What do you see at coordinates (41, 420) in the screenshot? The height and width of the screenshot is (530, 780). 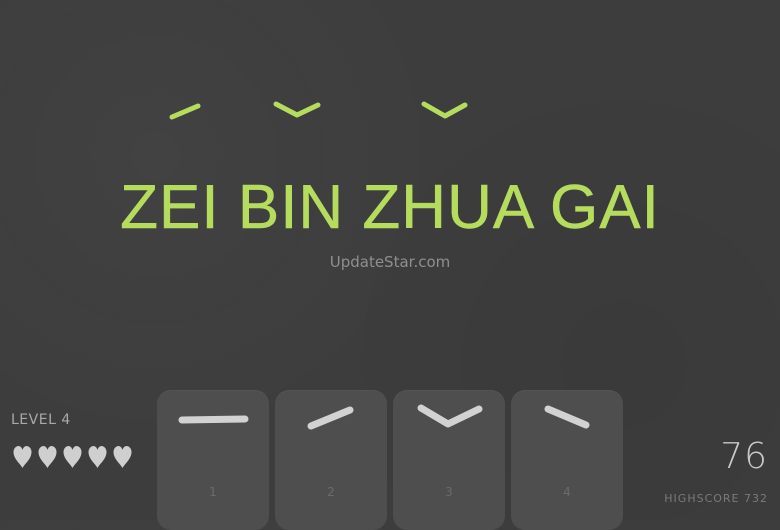 I see `level-label: LEVEL 4` at bounding box center [41, 420].